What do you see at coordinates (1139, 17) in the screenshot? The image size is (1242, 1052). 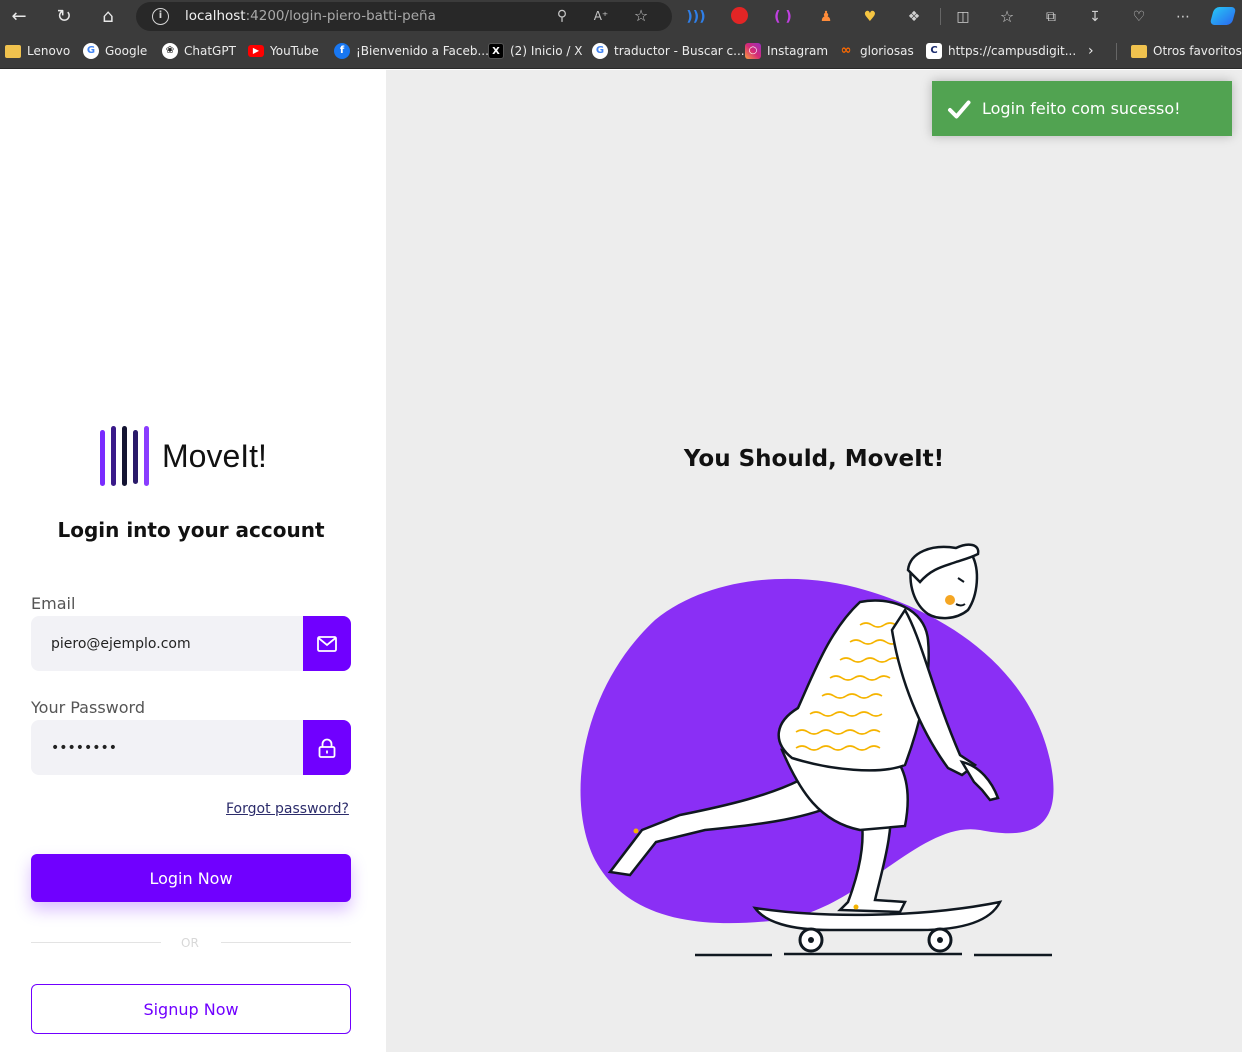 I see `performance-heart-icon: ♡` at bounding box center [1139, 17].